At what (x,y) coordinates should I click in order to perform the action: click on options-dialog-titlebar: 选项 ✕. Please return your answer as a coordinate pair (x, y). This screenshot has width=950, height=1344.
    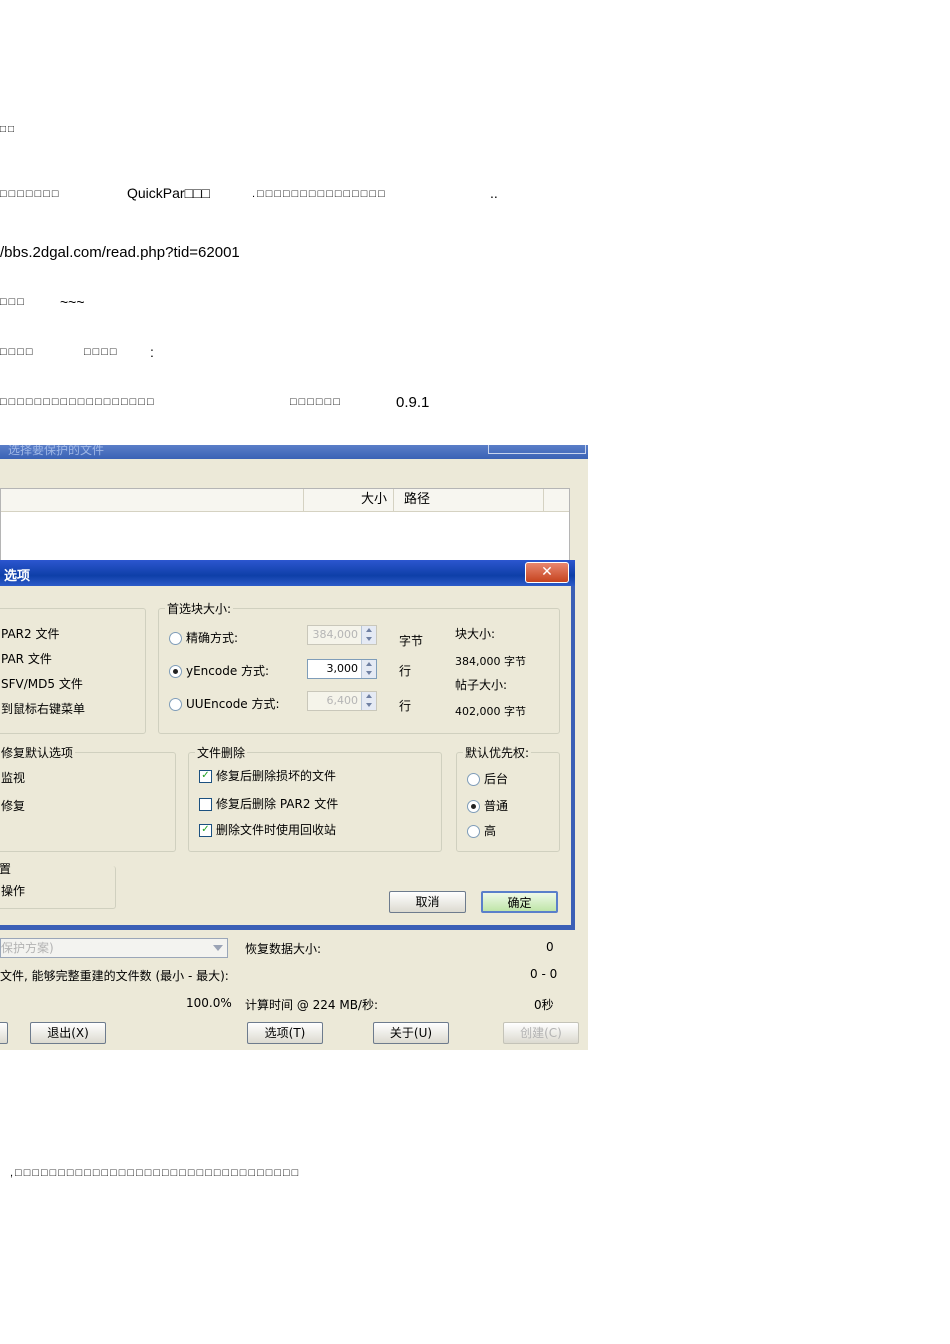
    Looking at the image, I should click on (287, 573).